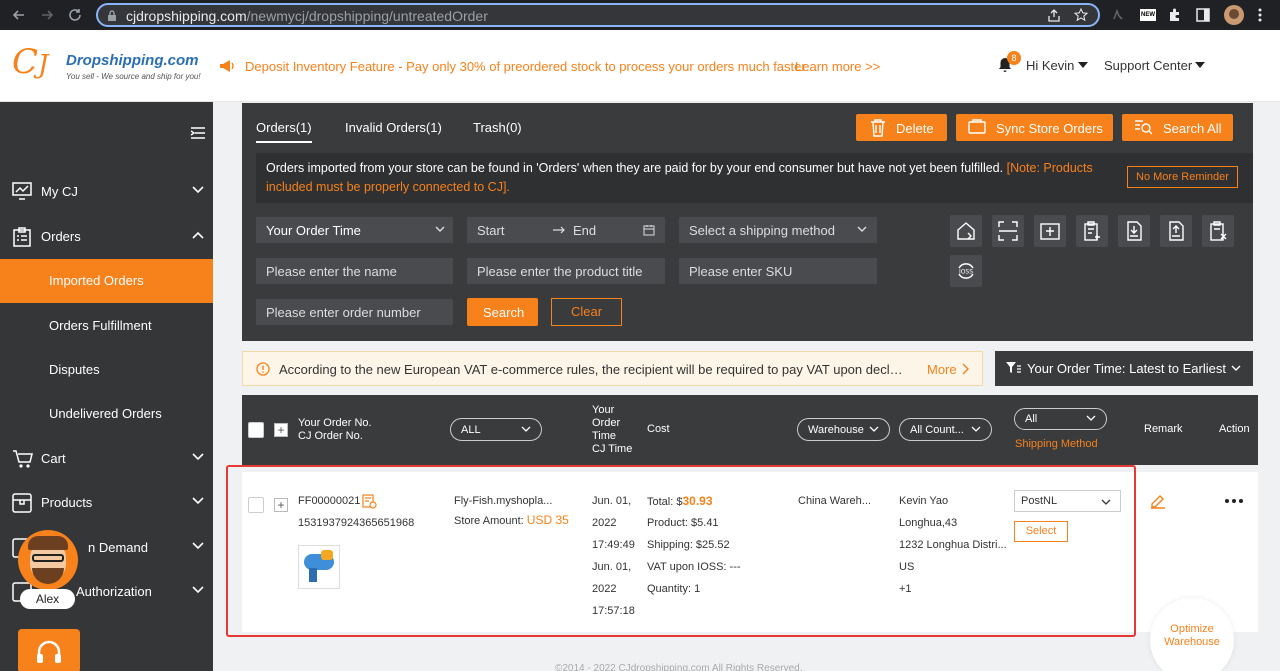 The image size is (1280, 671). Describe the element at coordinates (966, 271) in the screenshot. I see `ioss-sync-icon: IOSS` at that location.